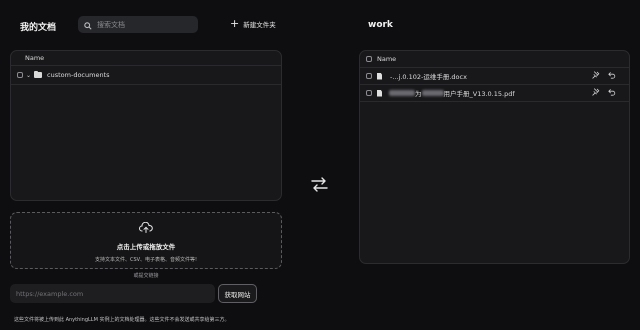 The width and height of the screenshot is (640, 330). Describe the element at coordinates (146, 227) in the screenshot. I see `cloud-upload-icon` at that location.